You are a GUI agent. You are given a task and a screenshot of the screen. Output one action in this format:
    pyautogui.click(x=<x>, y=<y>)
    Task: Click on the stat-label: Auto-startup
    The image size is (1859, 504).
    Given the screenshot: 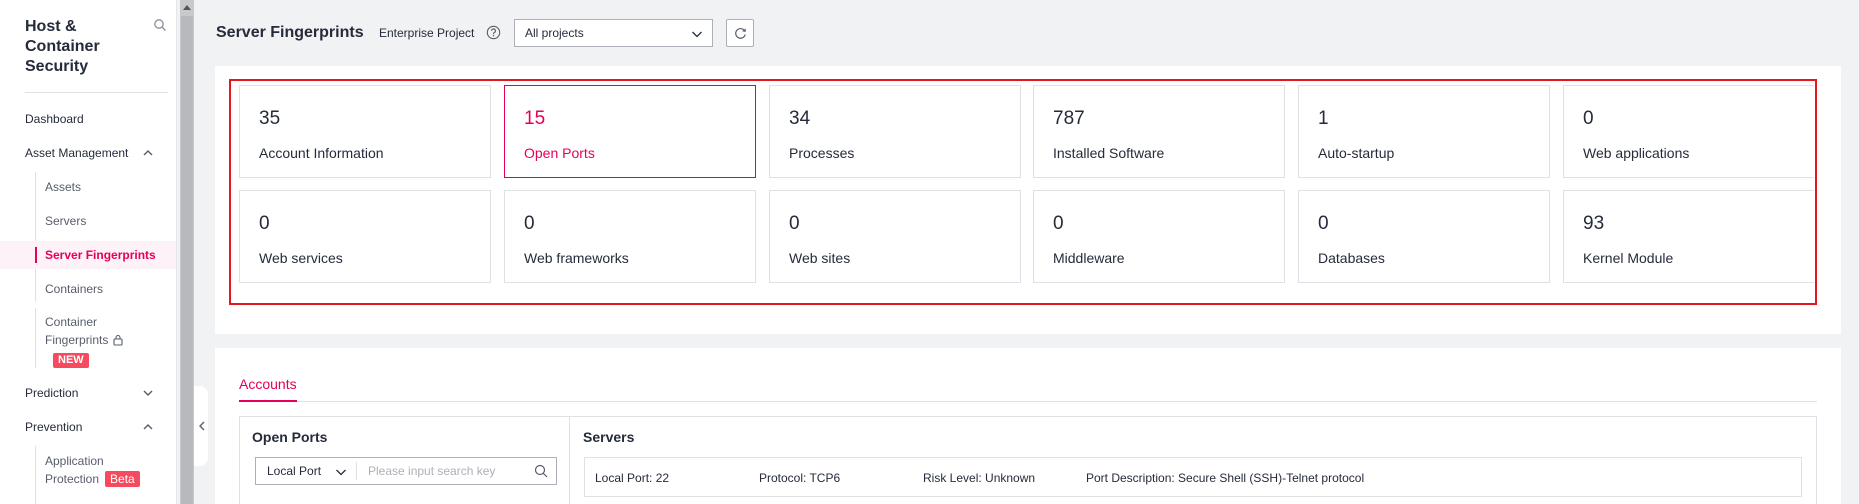 What is the action you would take?
    pyautogui.click(x=1356, y=153)
    